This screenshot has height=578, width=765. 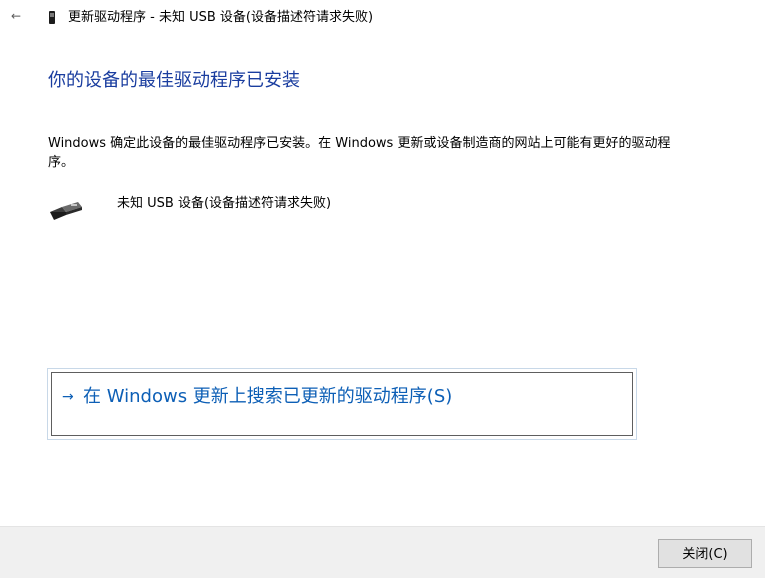 I want to click on dialog-footer: 关闭(C), so click(x=382, y=552).